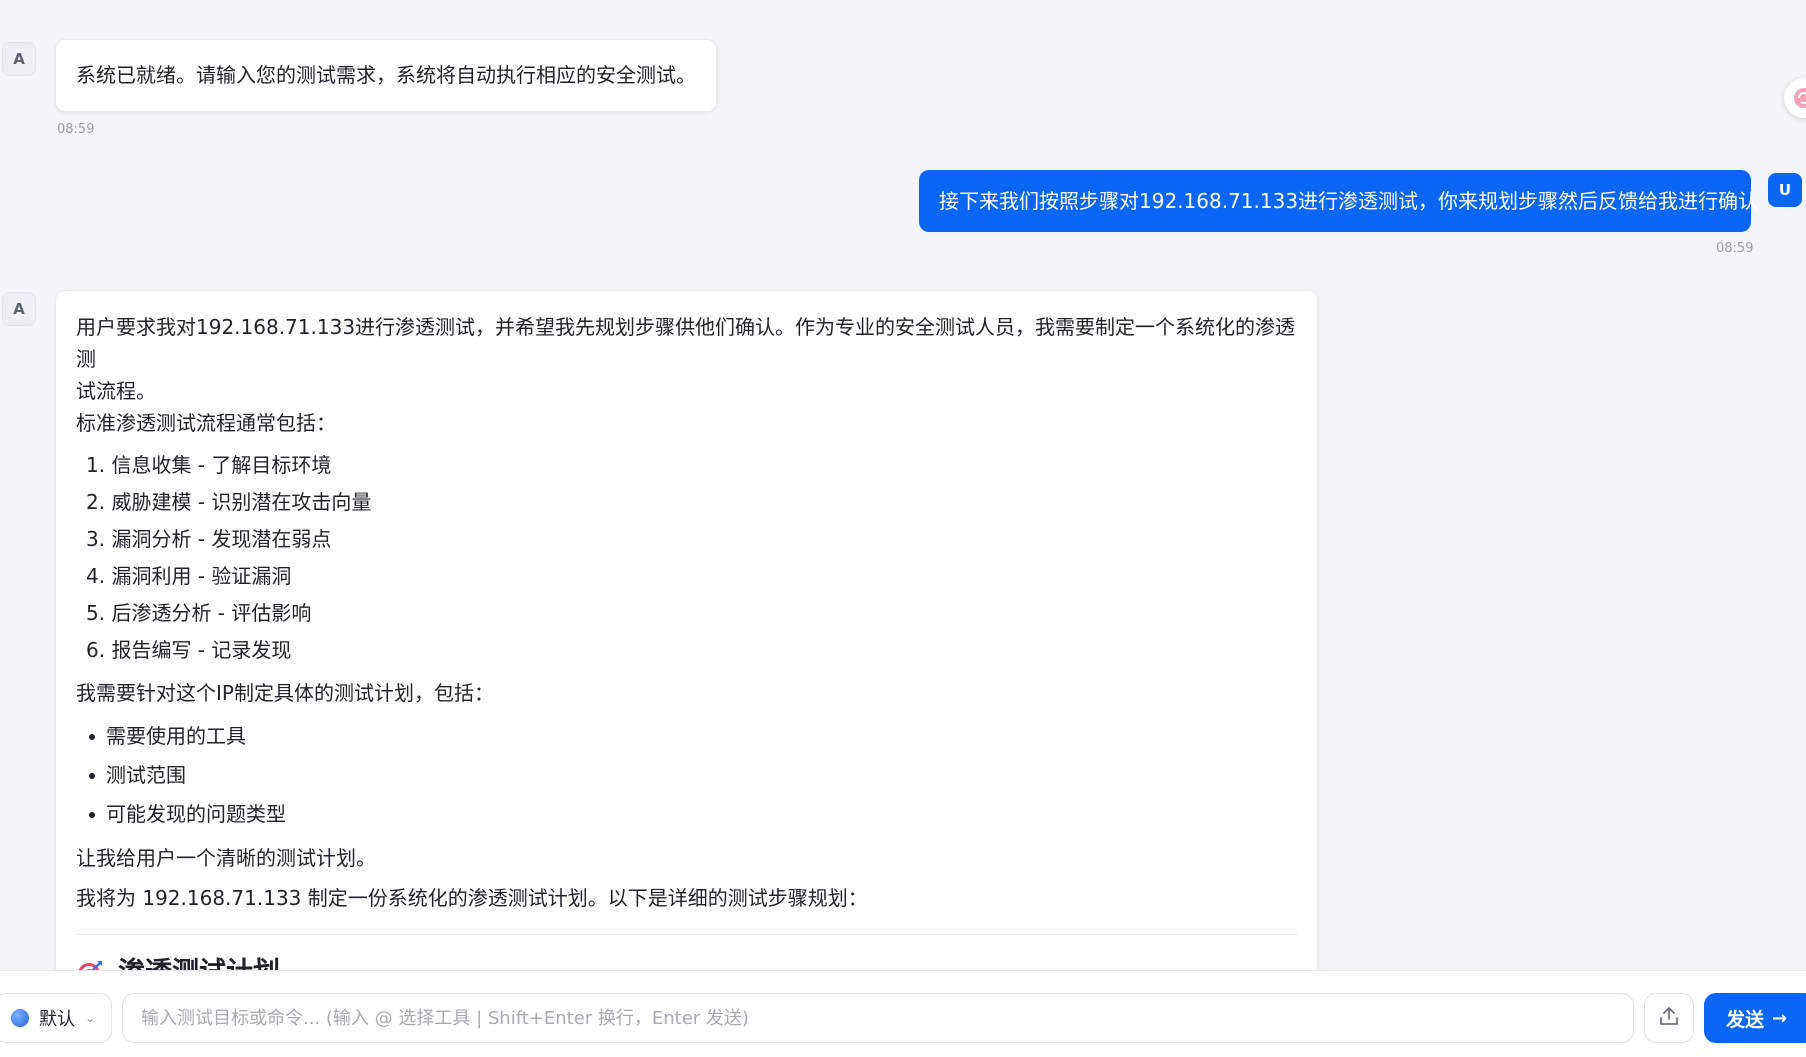 The height and width of the screenshot is (1057, 1806). What do you see at coordinates (691, 814) in the screenshot?
I see `list-item: 可能发现的问题类型` at bounding box center [691, 814].